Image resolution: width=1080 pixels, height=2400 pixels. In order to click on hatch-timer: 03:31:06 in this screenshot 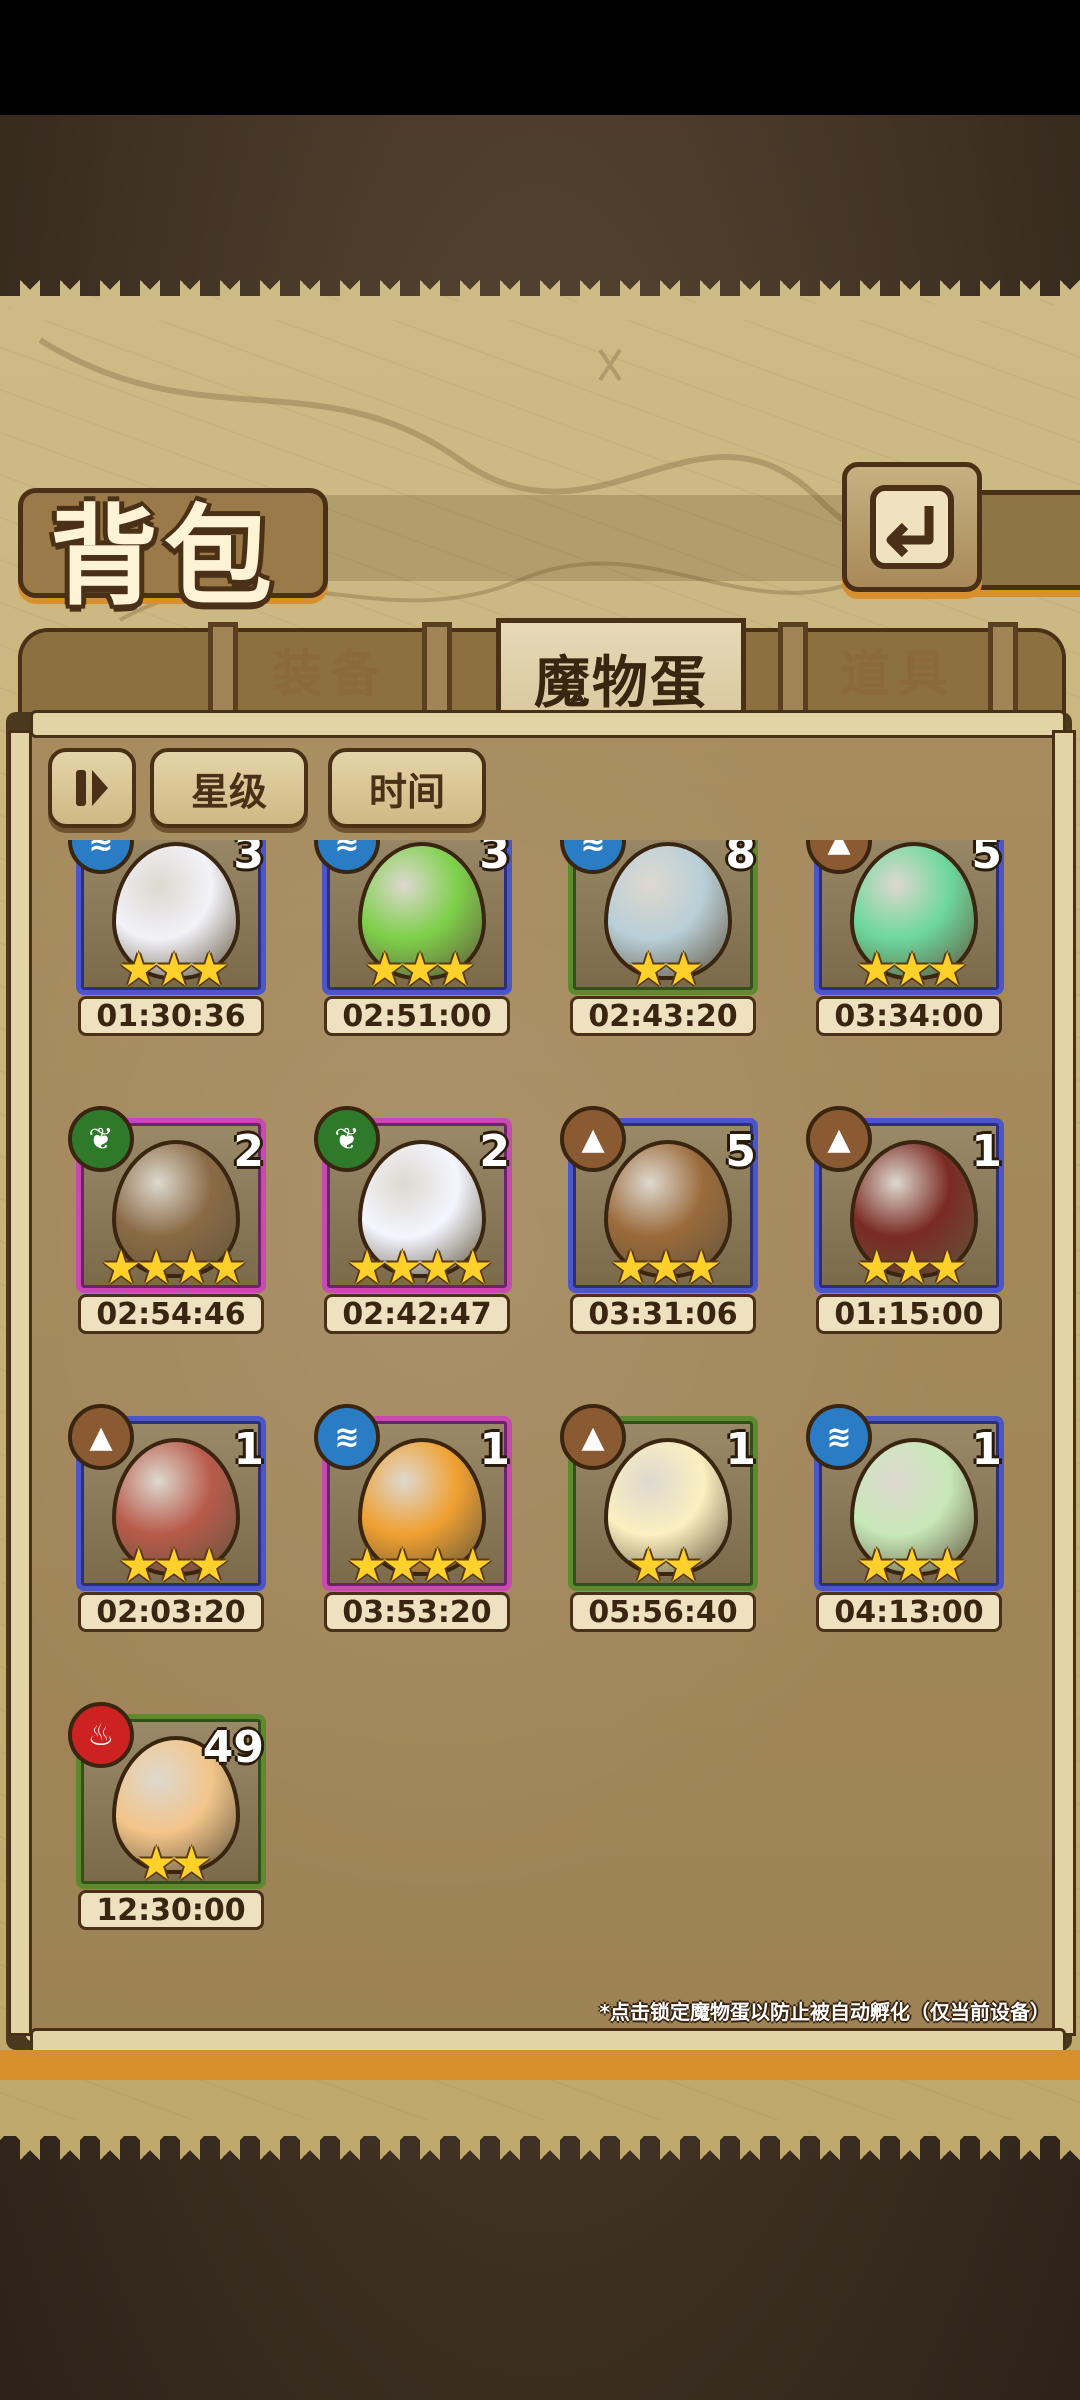, I will do `click(663, 1314)`.